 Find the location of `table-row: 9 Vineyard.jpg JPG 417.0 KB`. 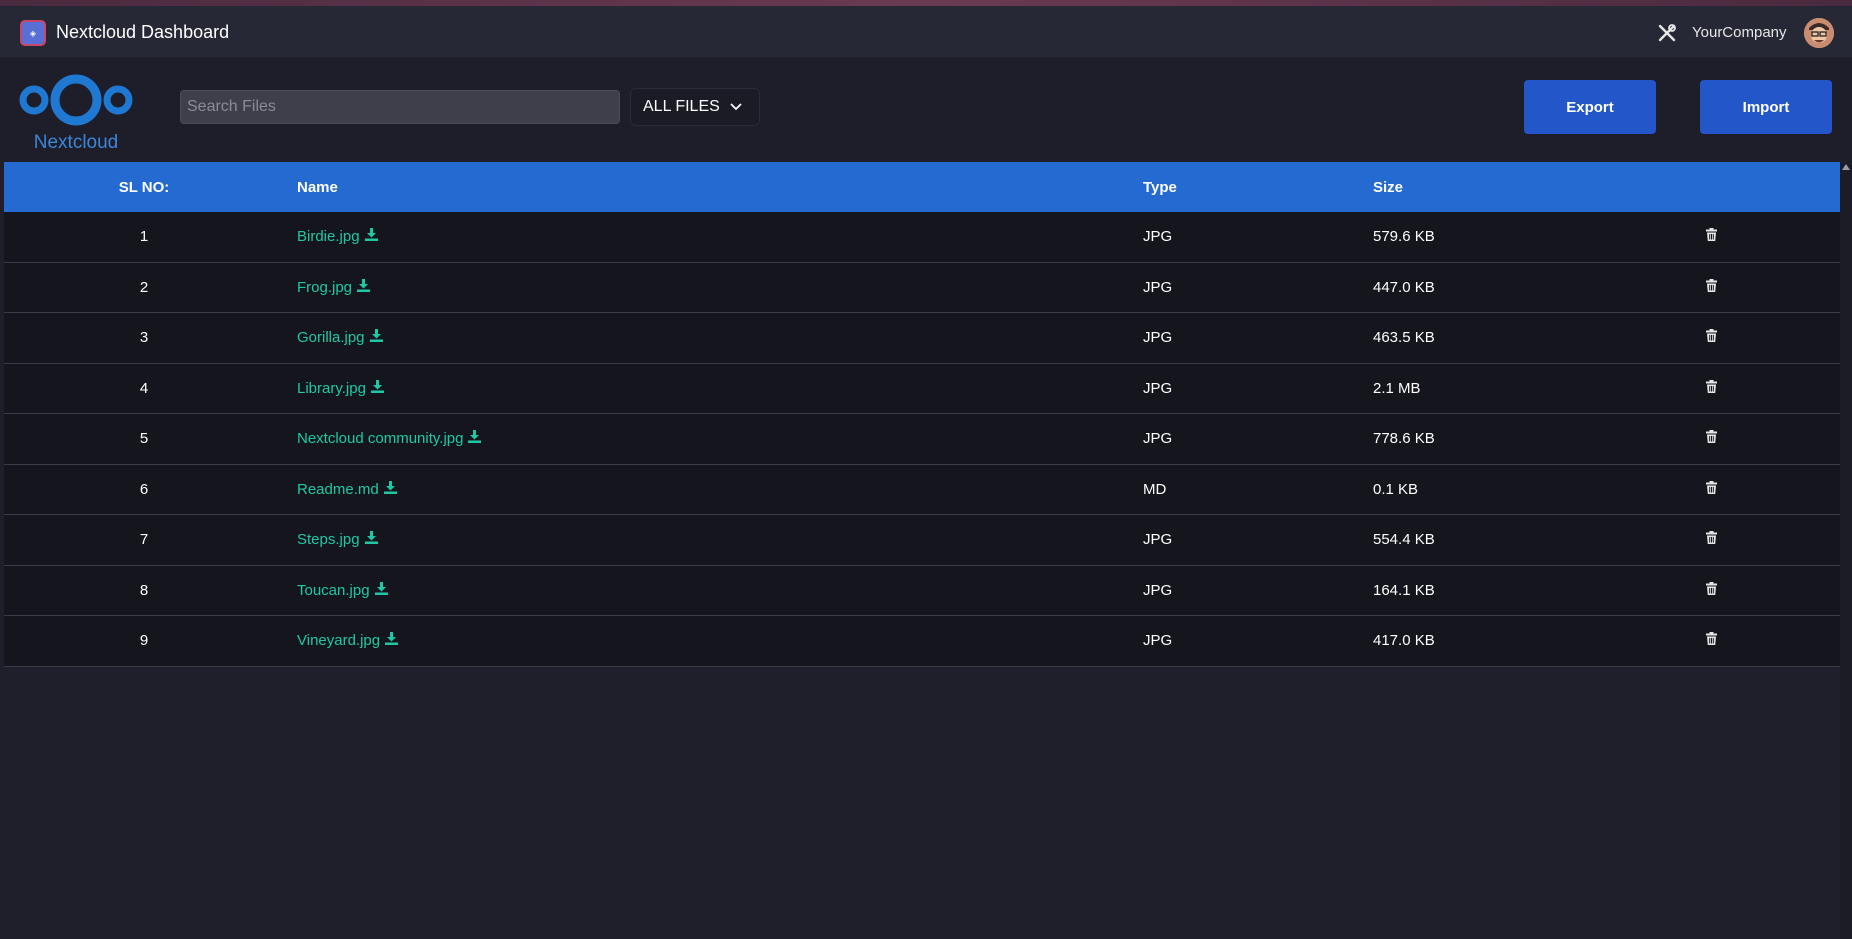

table-row: 9 Vineyard.jpg JPG 417.0 KB is located at coordinates (922, 641).